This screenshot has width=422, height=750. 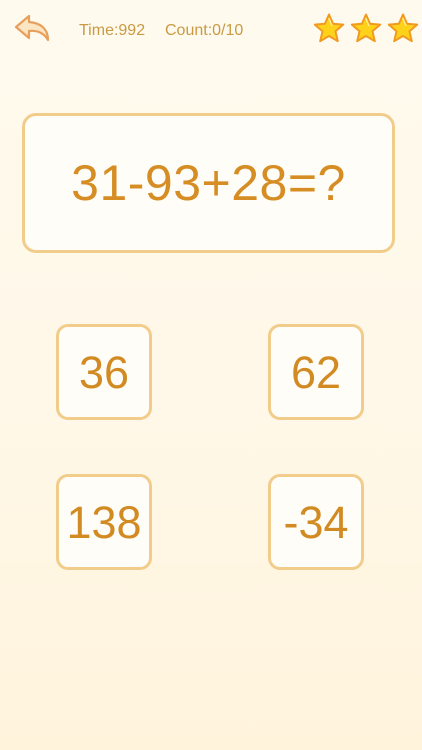 I want to click on answer-option-label: 62, so click(x=316, y=372).